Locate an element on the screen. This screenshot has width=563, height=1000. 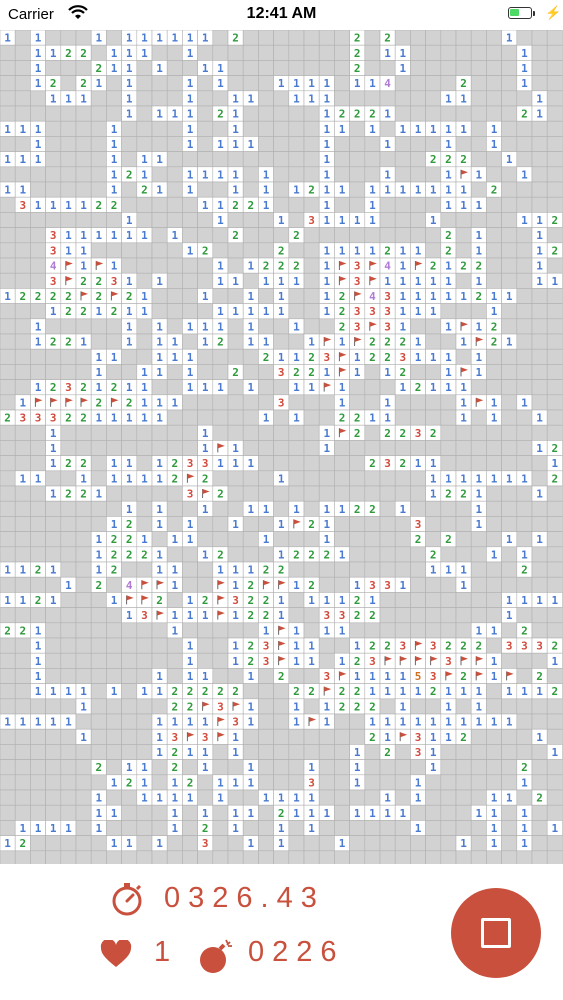
cell-r10-c2 is located at coordinates (38, 189).